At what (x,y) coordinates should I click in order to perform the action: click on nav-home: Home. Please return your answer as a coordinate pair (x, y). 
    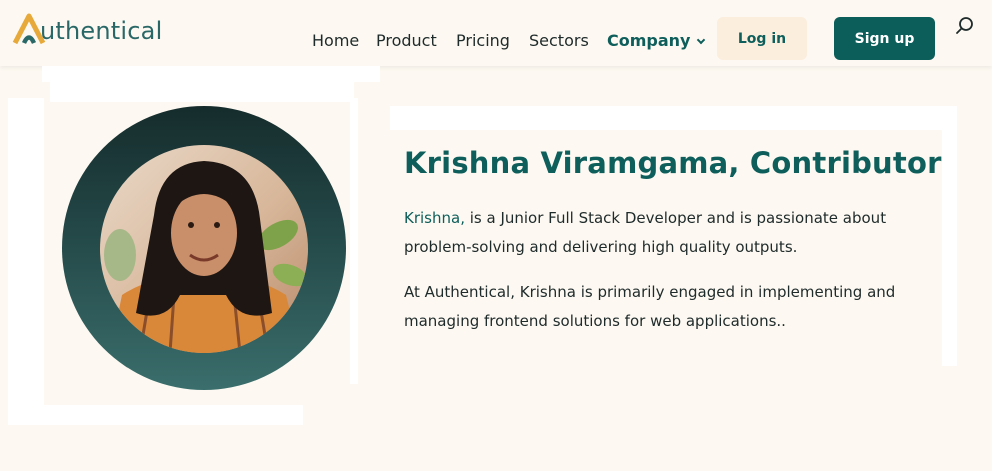
    Looking at the image, I should click on (335, 40).